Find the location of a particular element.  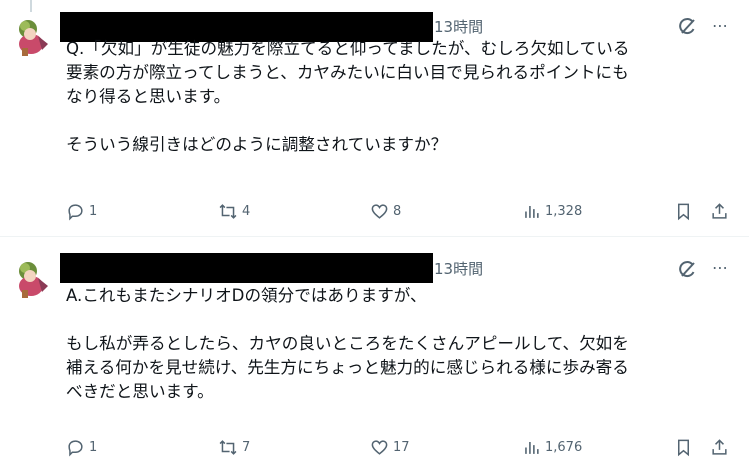

post-text-line: A.これもまたシナリオDの領分ではありますが、 is located at coordinates (246, 295).